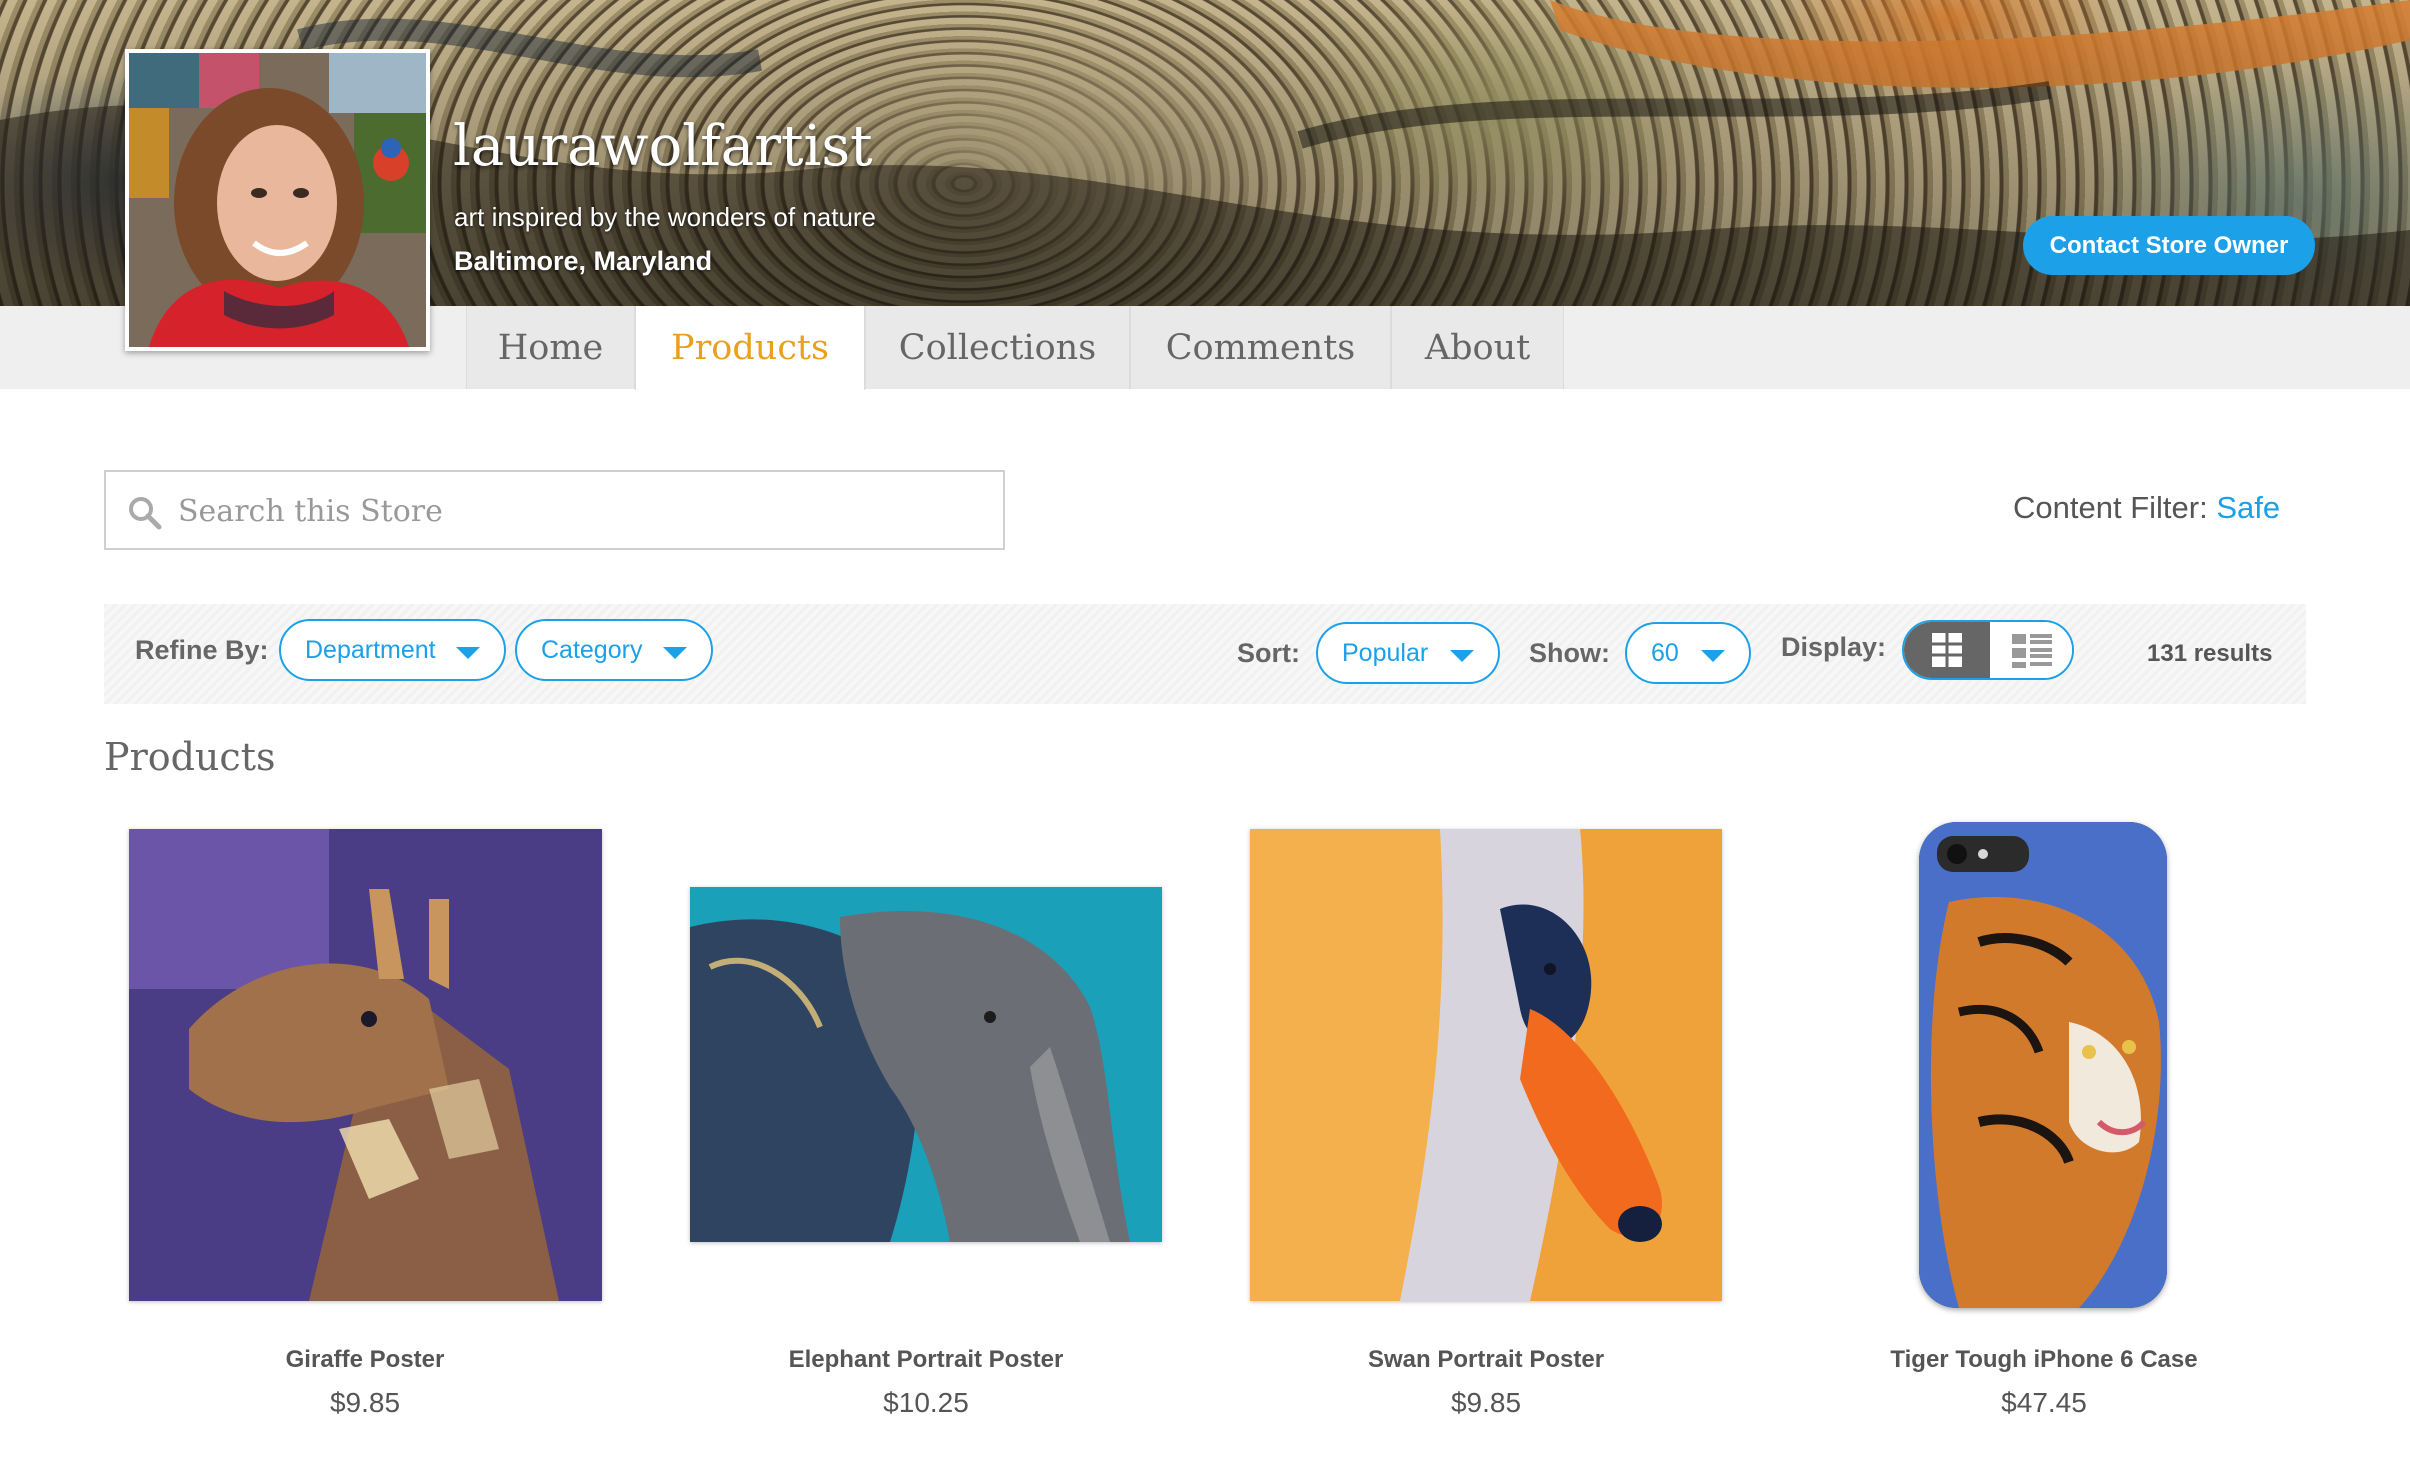  I want to click on refine-by-label: Refine By:, so click(202, 650).